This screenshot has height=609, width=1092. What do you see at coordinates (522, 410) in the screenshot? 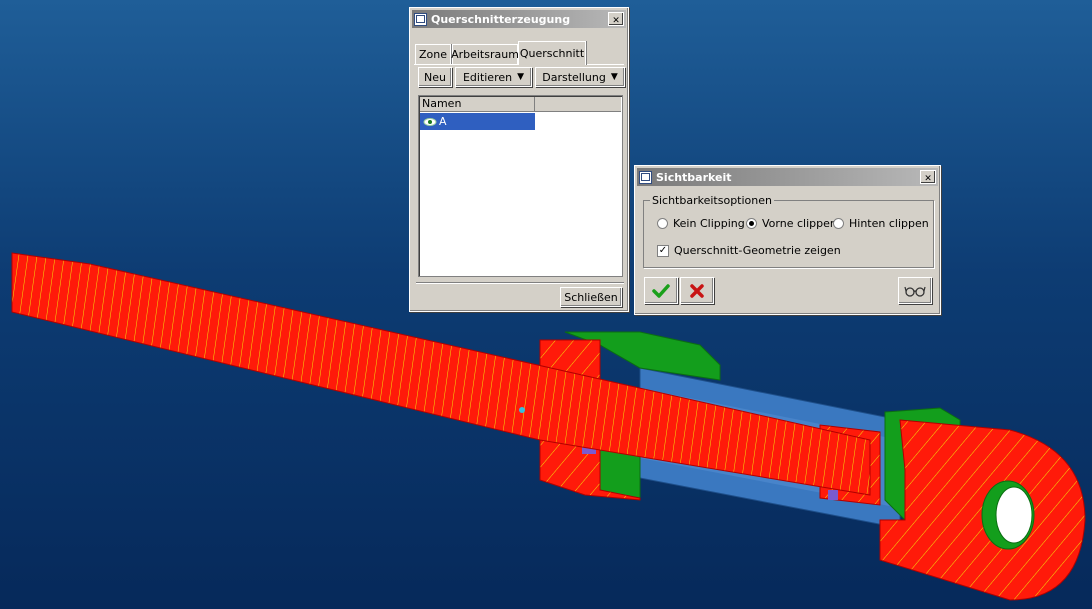
I see `datum-point` at bounding box center [522, 410].